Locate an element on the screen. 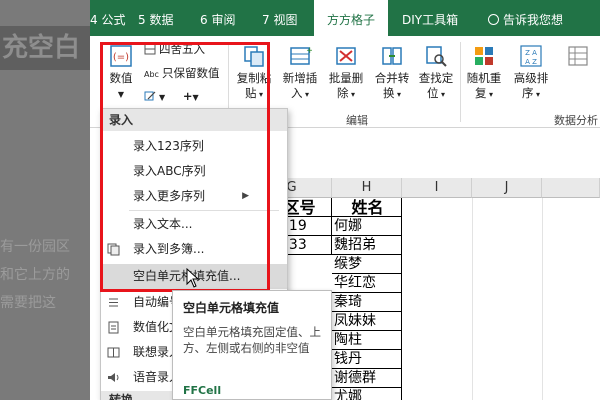  random-repeat-label-1: 随机重 is located at coordinates (484, 78).